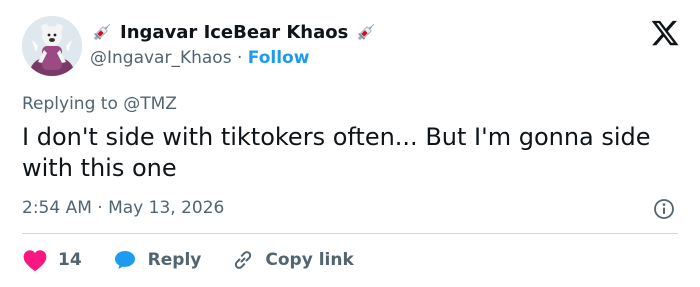  I want to click on copy-link-label: Copy link, so click(309, 260).